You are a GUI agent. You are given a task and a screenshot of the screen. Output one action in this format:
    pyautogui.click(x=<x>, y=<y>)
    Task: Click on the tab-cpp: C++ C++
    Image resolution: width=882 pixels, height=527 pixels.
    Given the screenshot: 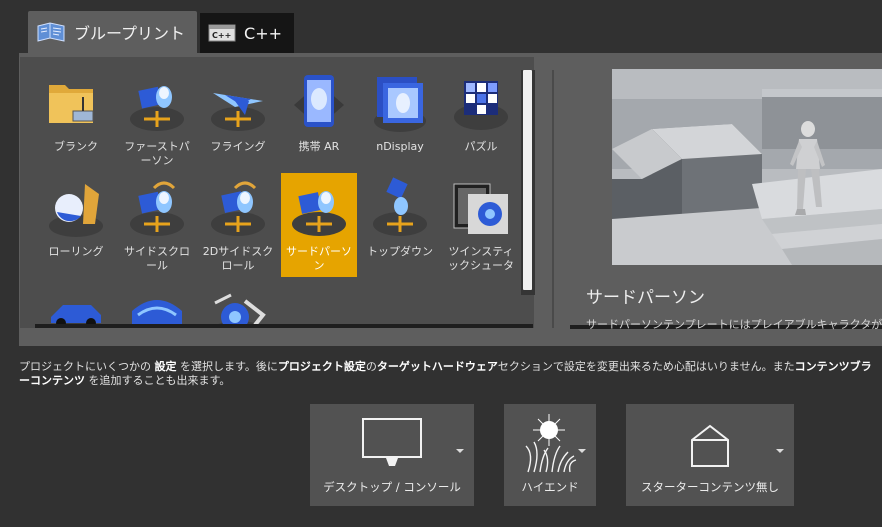 What is the action you would take?
    pyautogui.click(x=247, y=33)
    